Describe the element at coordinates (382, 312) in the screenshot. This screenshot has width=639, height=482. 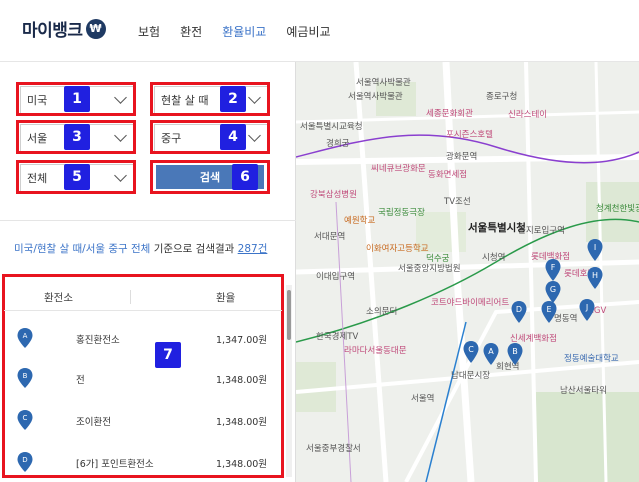
I see `map-label: 소의문터` at that location.